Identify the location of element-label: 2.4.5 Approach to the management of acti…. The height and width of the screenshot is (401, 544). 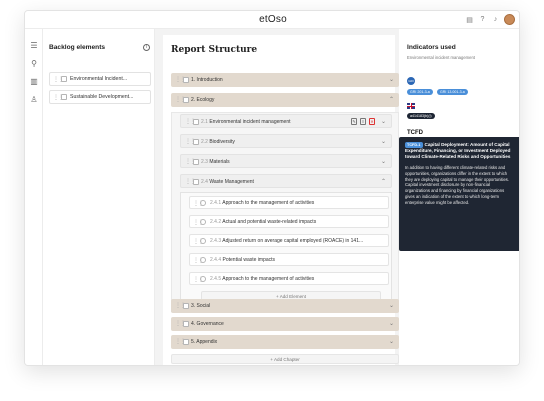
(262, 279).